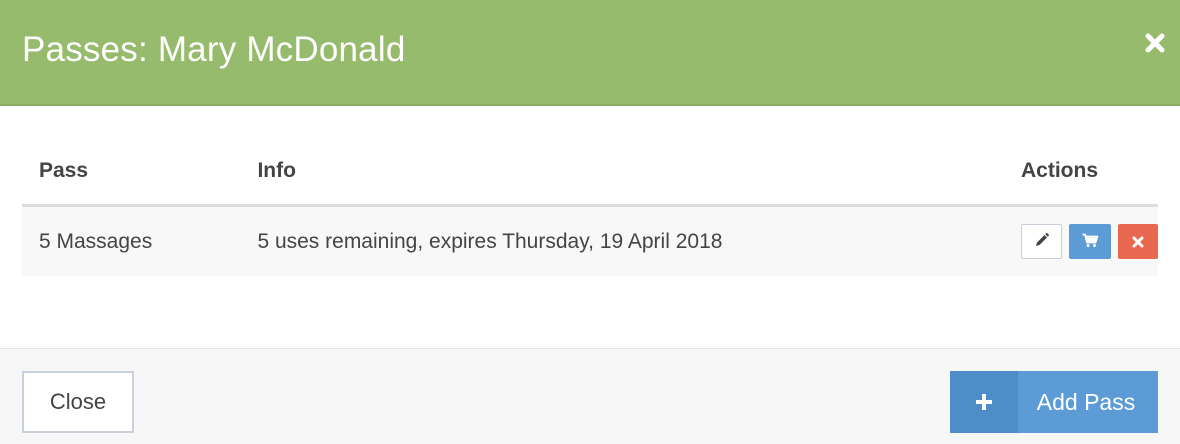 The height and width of the screenshot is (444, 1180). Describe the element at coordinates (131, 172) in the screenshot. I see `column-header-pass: Pass` at that location.